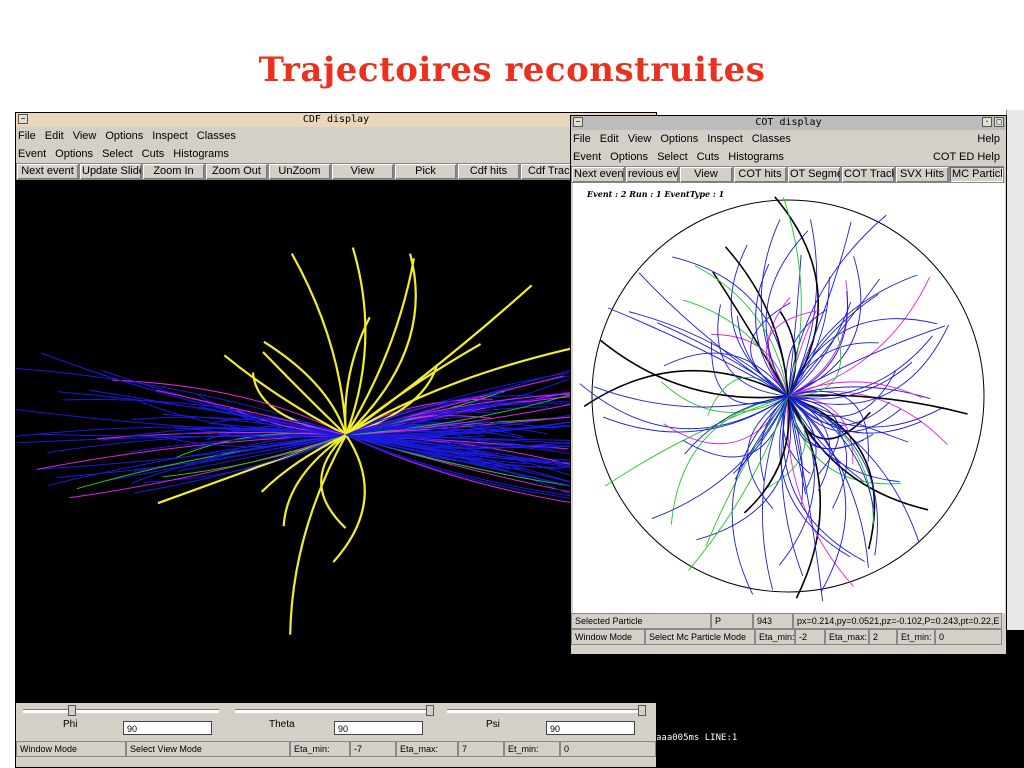 The image size is (1024, 768). Describe the element at coordinates (968, 637) in the screenshot. I see `et-min-value: 0` at that location.